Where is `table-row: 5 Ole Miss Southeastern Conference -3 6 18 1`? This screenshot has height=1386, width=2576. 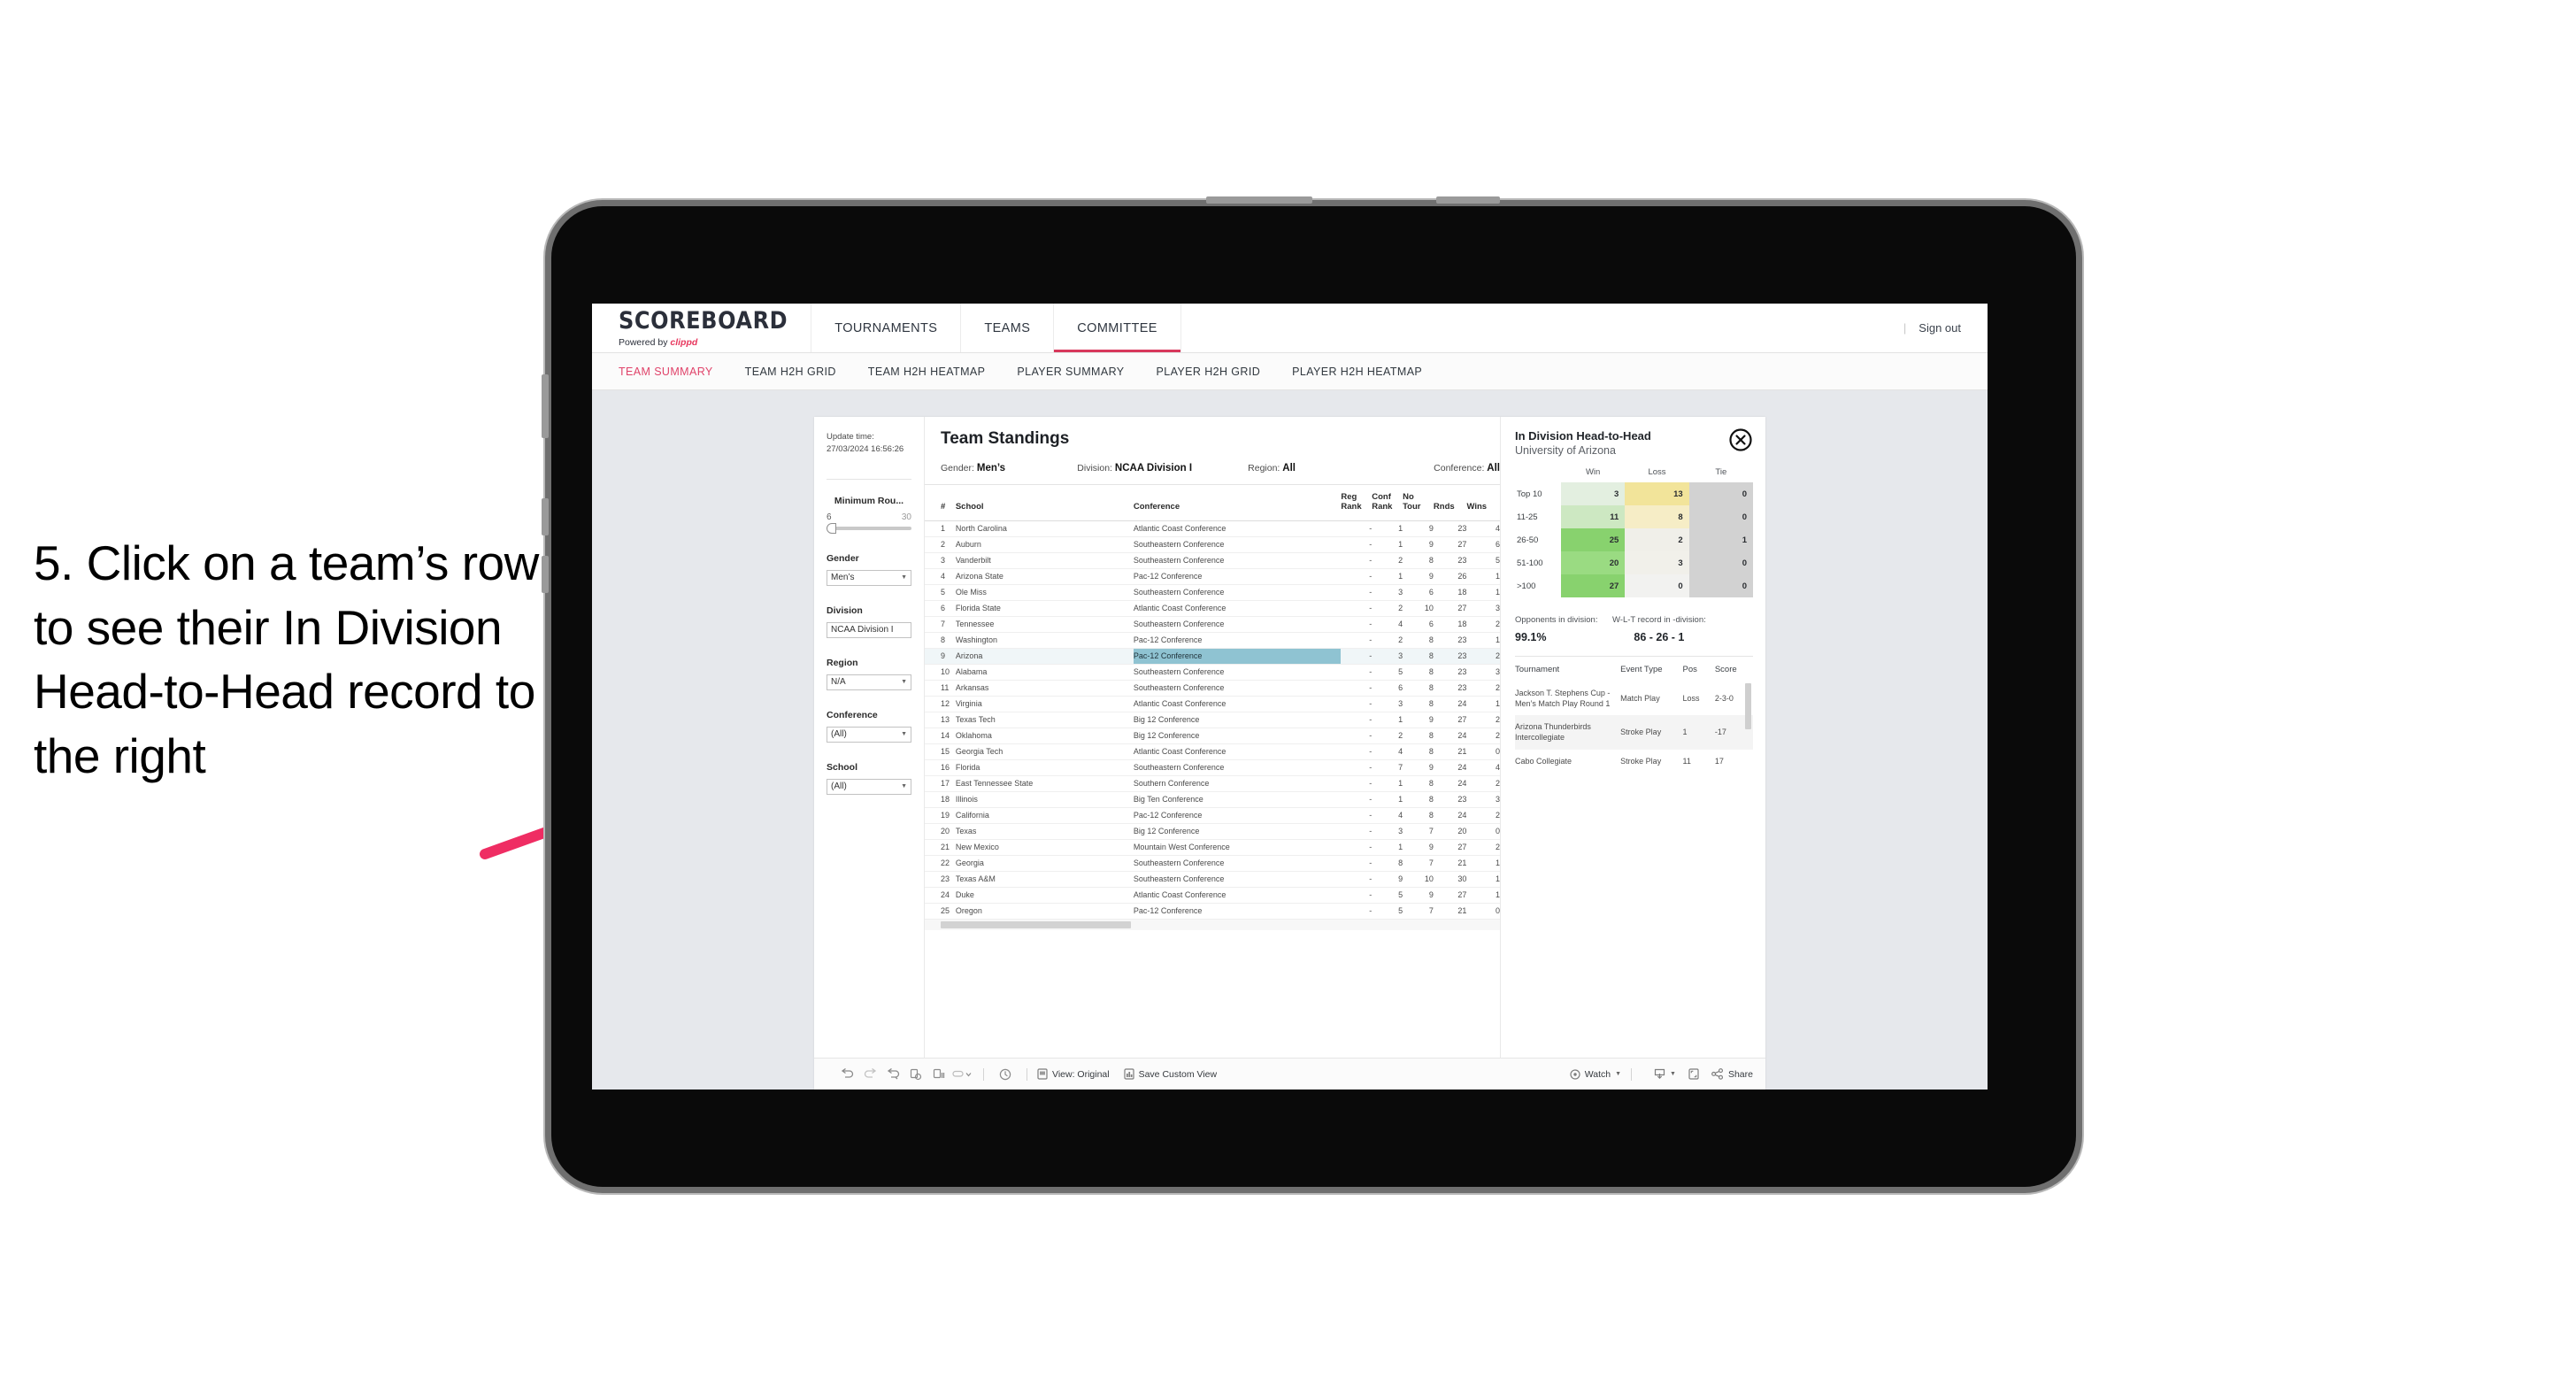
table-row: 5 Ole Miss Southeastern Conference -3 6 18 1 is located at coordinates (1212, 593).